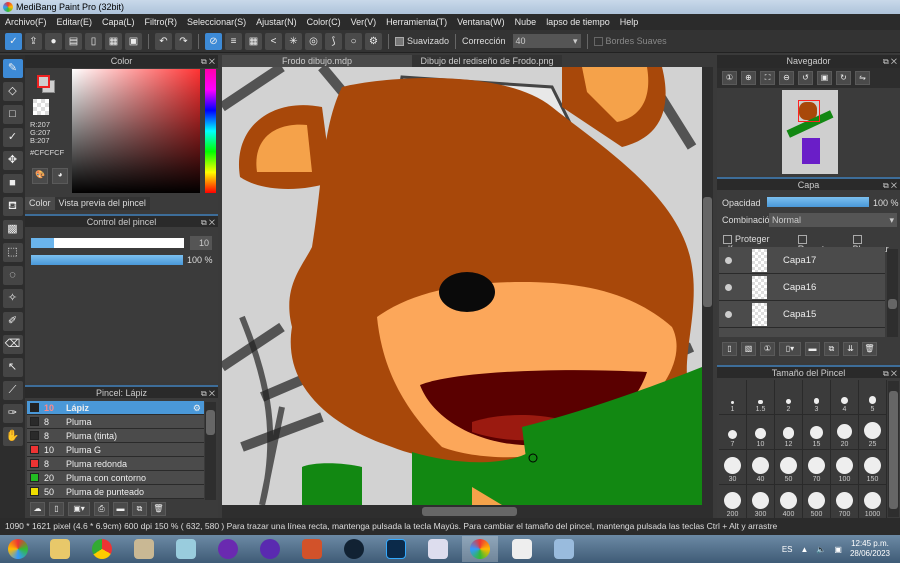 The height and width of the screenshot is (563, 900). I want to click on brush-size-value: 10, so click(201, 243).